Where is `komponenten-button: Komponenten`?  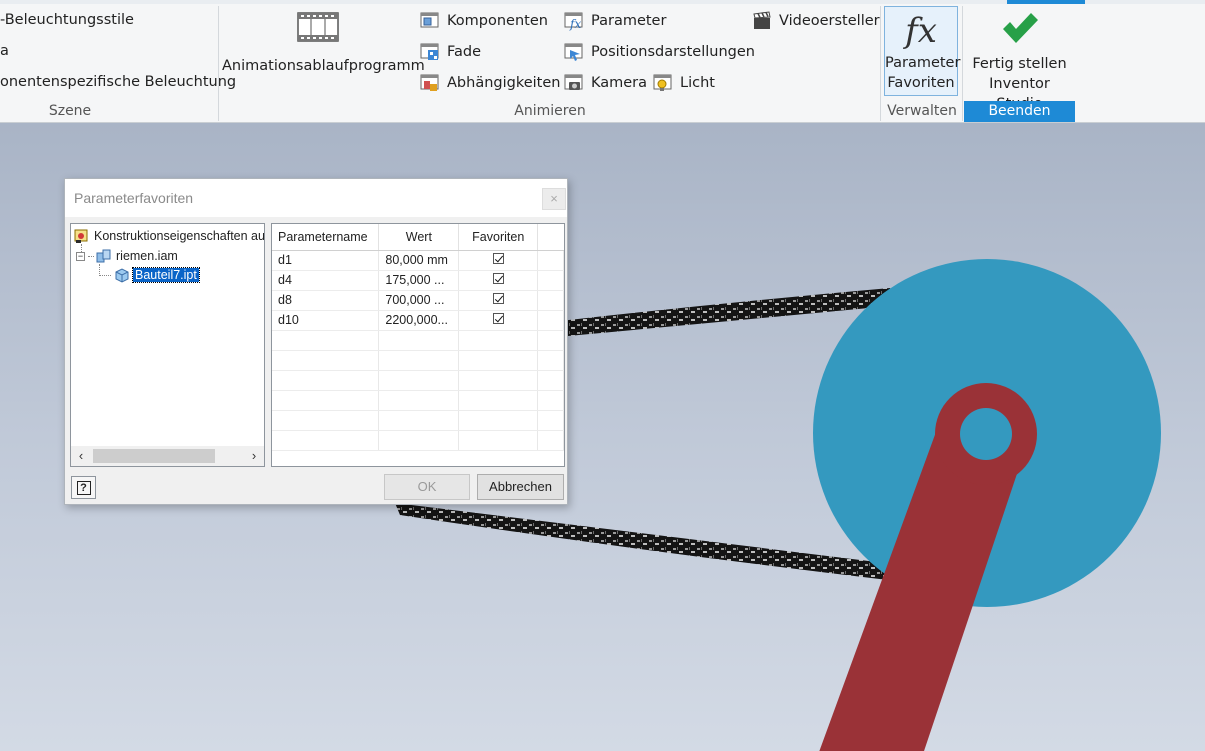
komponenten-button: Komponenten is located at coordinates (484, 21).